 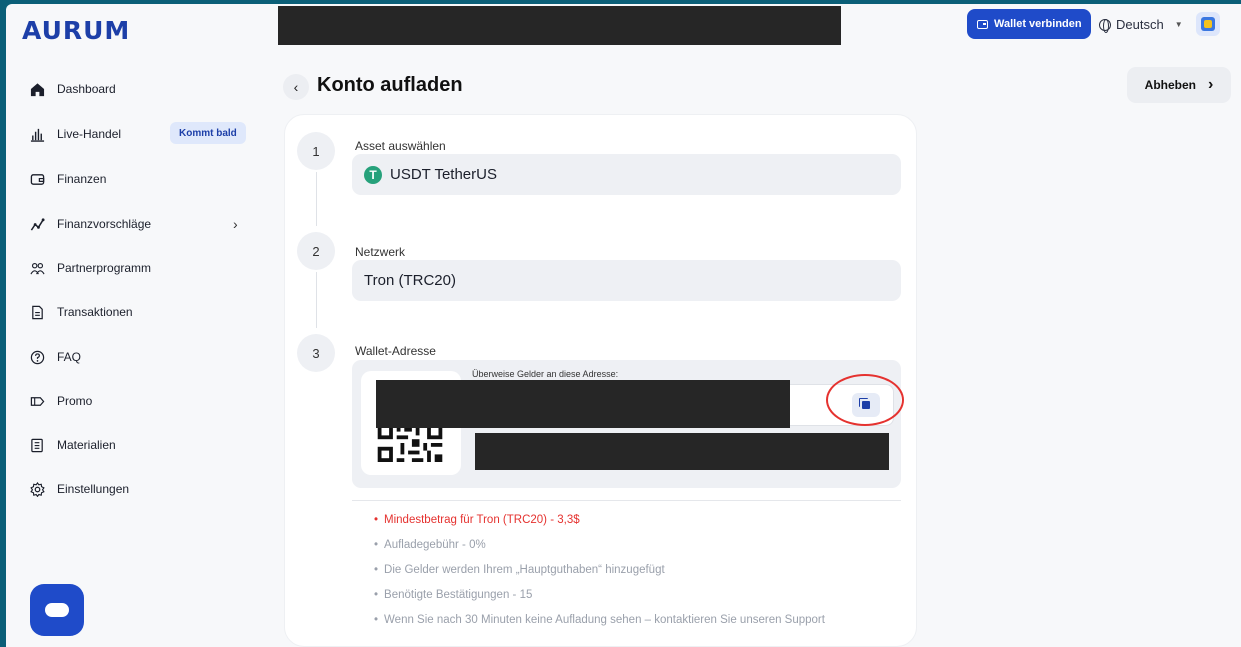 I want to click on step-number-1: 1, so click(x=316, y=151).